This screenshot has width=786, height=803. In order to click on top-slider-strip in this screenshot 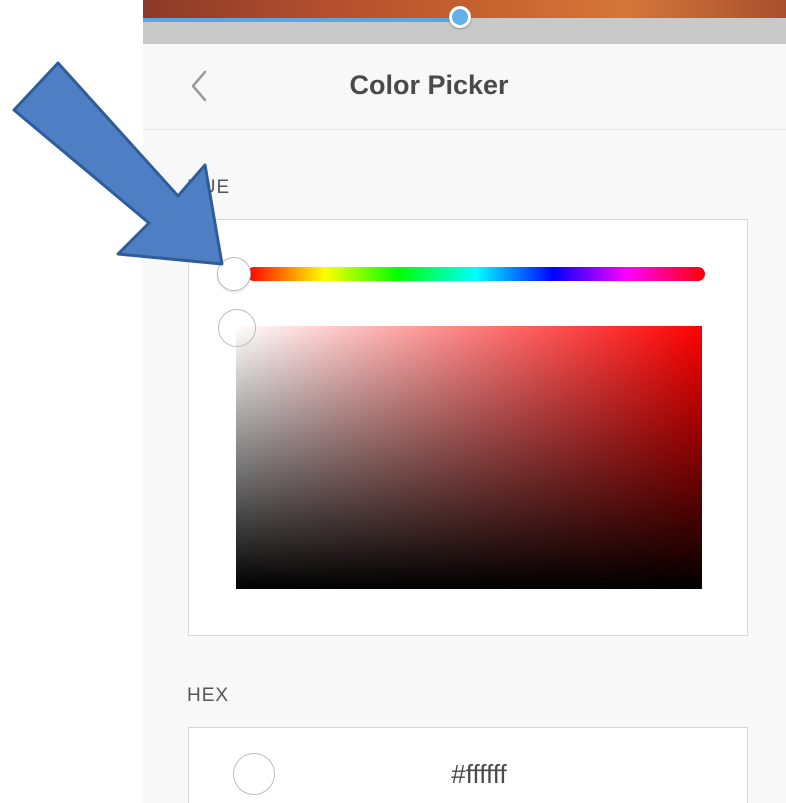, I will do `click(464, 22)`.